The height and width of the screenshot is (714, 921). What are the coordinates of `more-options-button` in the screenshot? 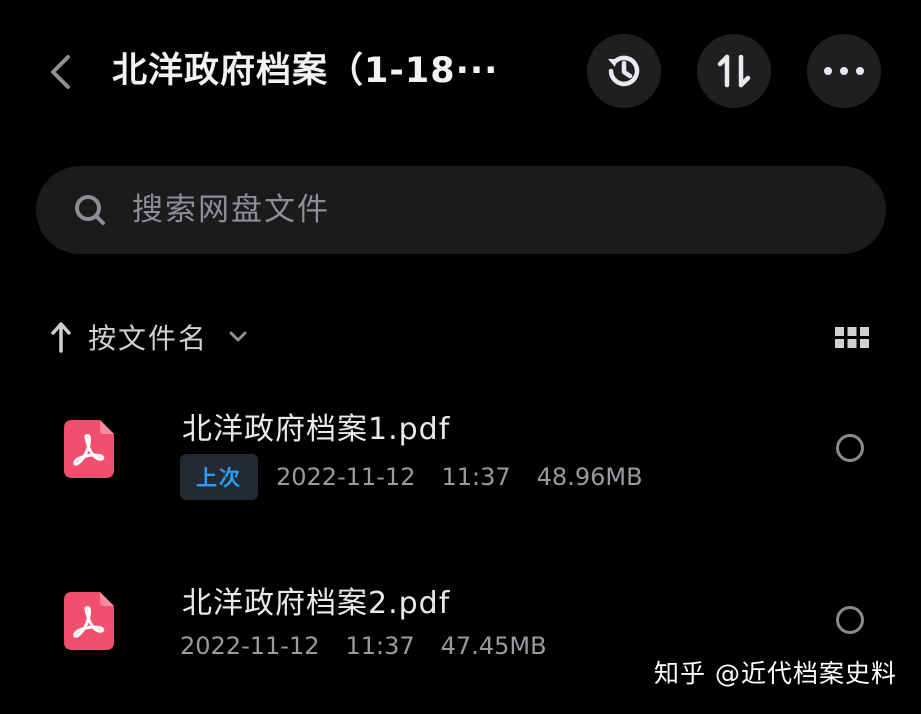 It's located at (844, 71).